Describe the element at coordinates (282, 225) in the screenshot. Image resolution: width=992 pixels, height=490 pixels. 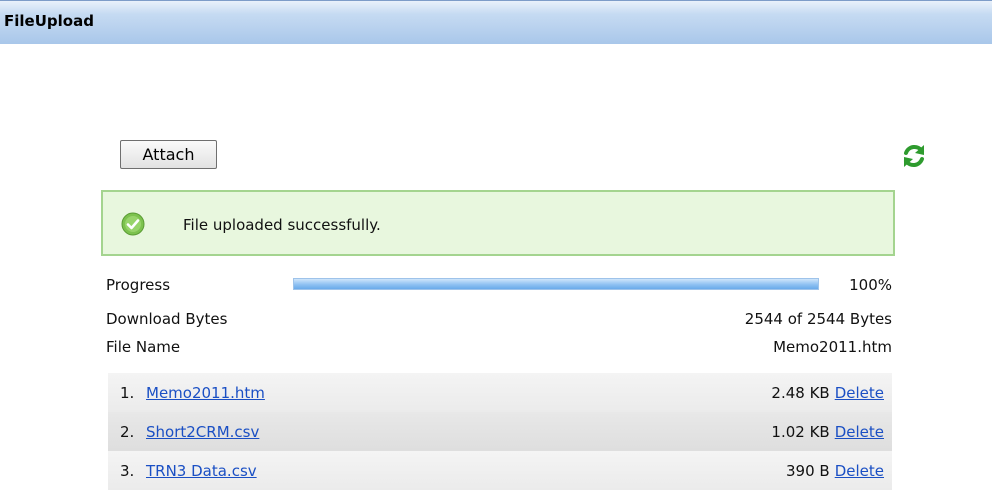
I see `success-message: File uploaded successfully.` at that location.